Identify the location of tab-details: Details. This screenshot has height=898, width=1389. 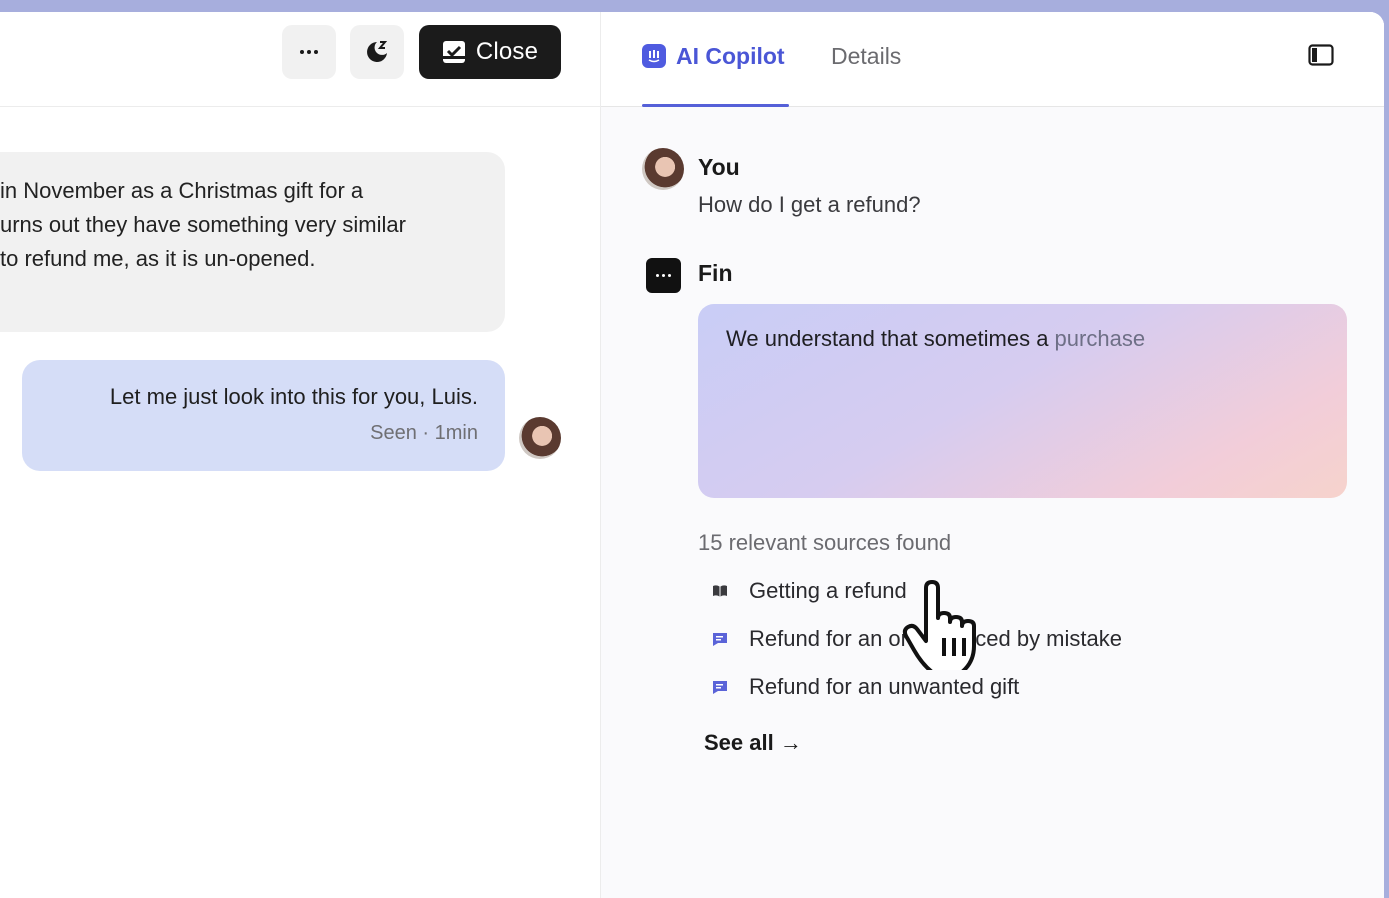
(866, 56).